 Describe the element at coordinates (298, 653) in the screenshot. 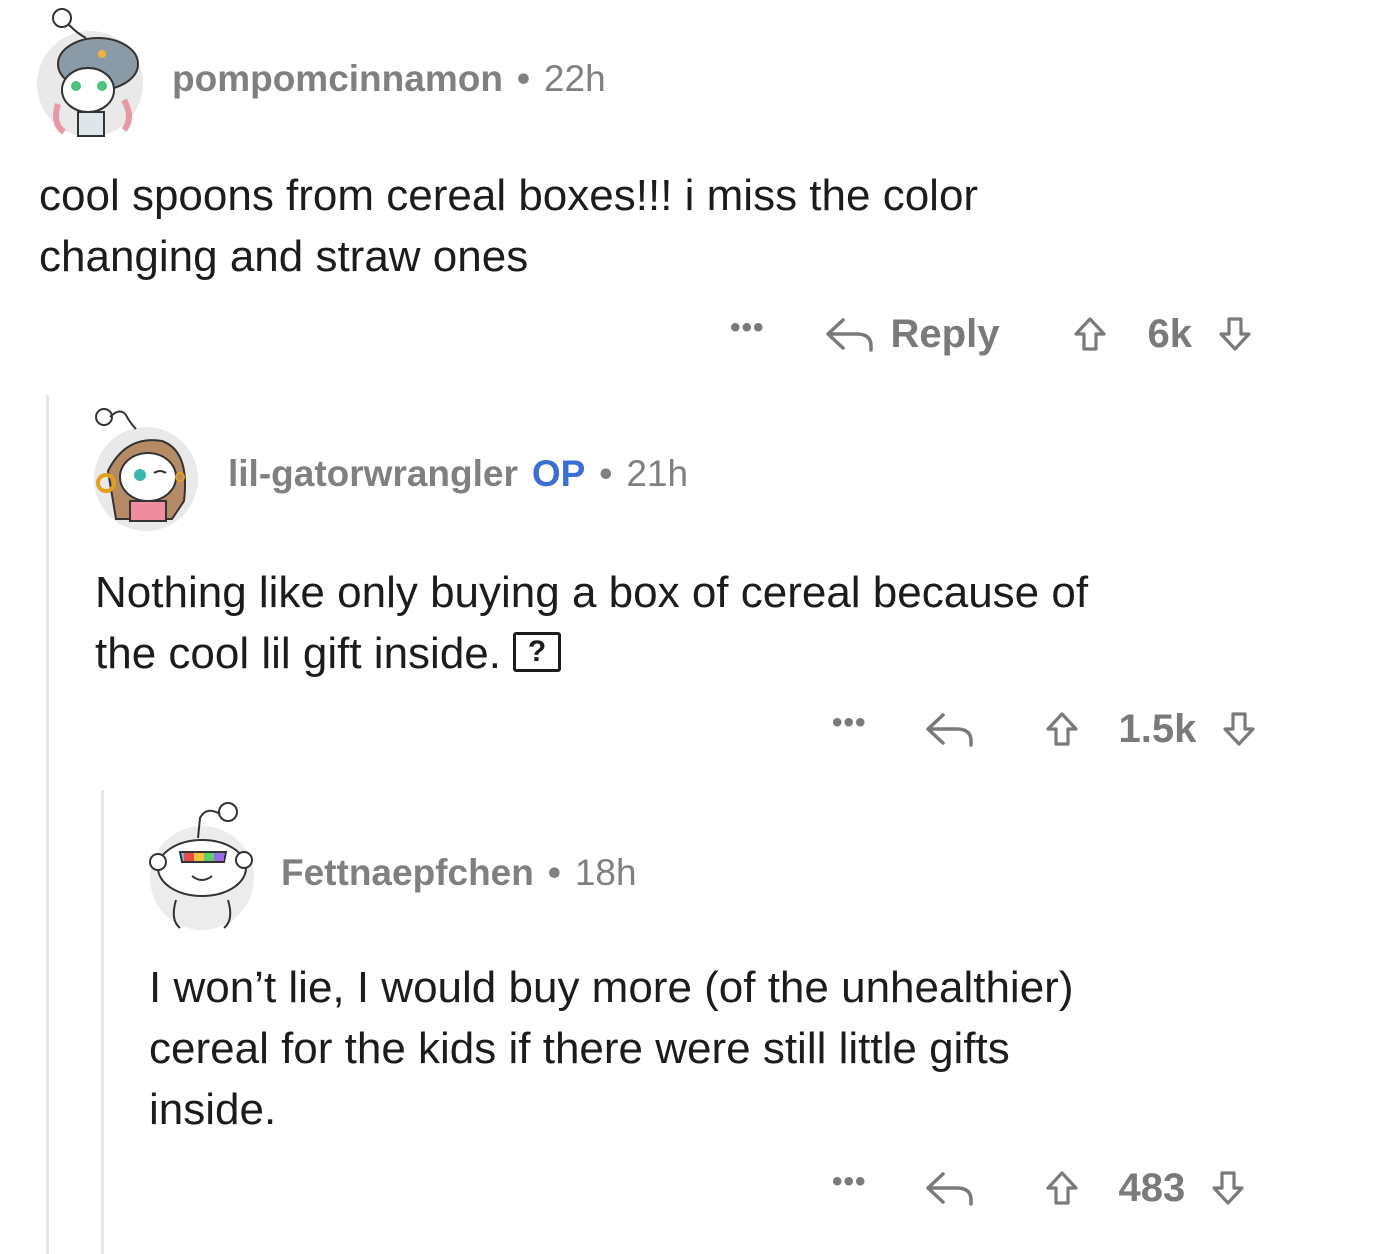

I see `comment-line: the cool lil gift inside.` at that location.